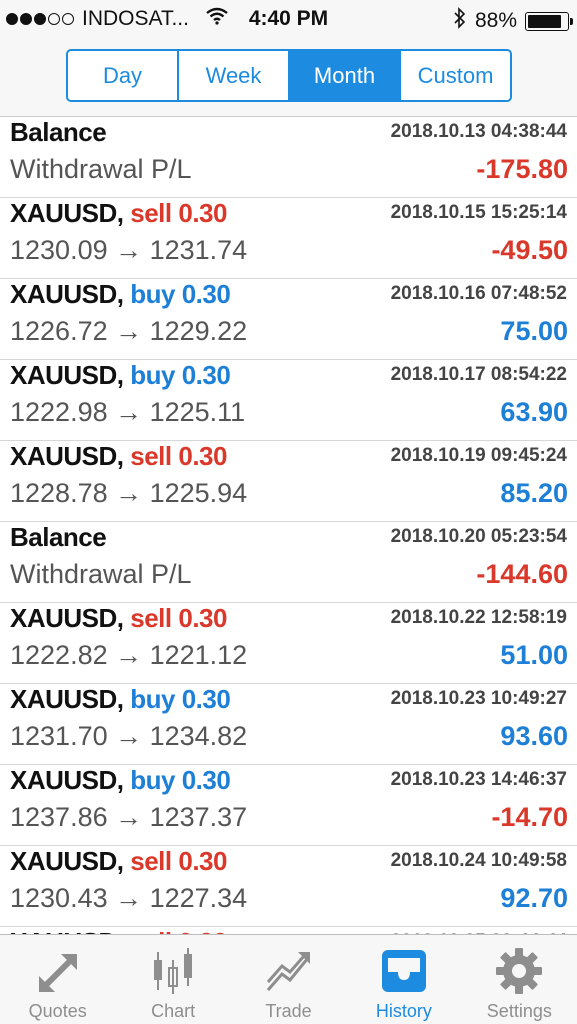  Describe the element at coordinates (173, 971) in the screenshot. I see `candlestick-chart-icon` at that location.